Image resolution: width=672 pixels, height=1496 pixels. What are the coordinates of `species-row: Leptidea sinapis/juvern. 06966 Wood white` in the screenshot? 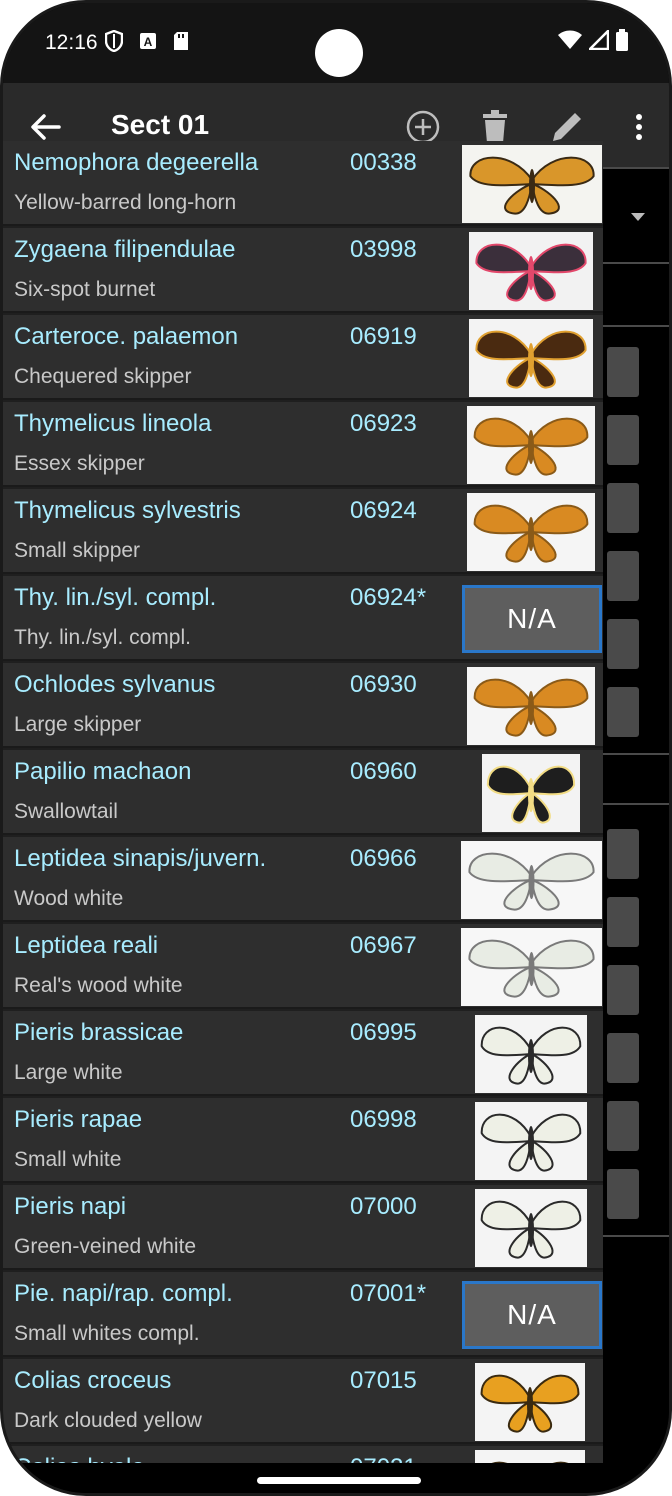 It's located at (303, 879).